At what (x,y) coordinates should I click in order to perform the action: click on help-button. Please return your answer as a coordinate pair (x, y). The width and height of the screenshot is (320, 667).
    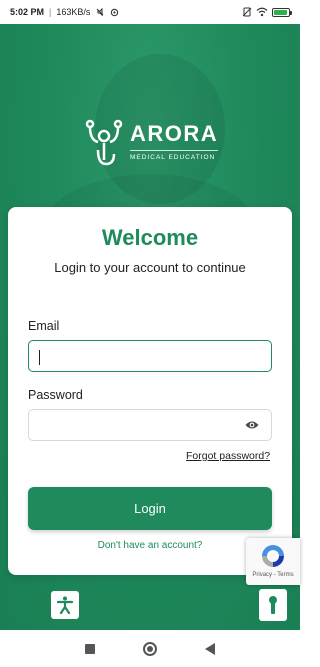
    Looking at the image, I should click on (273, 605).